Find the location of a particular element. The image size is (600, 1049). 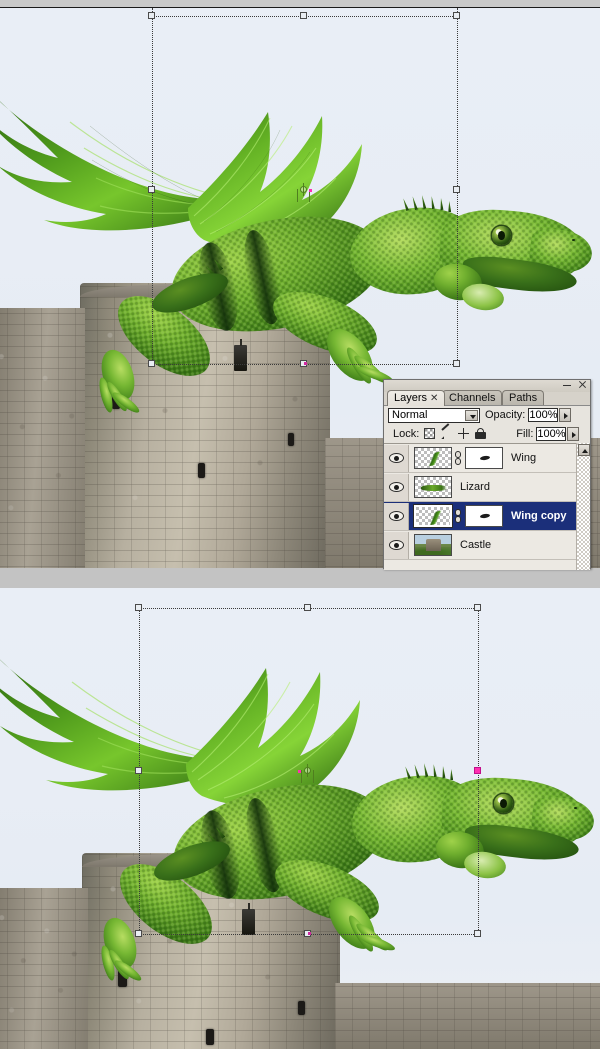

fill-label: Fill: is located at coordinates (525, 433).